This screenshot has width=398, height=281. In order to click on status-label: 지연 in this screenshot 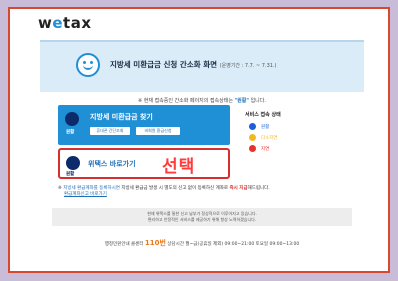, I will do `click(265, 149)`.